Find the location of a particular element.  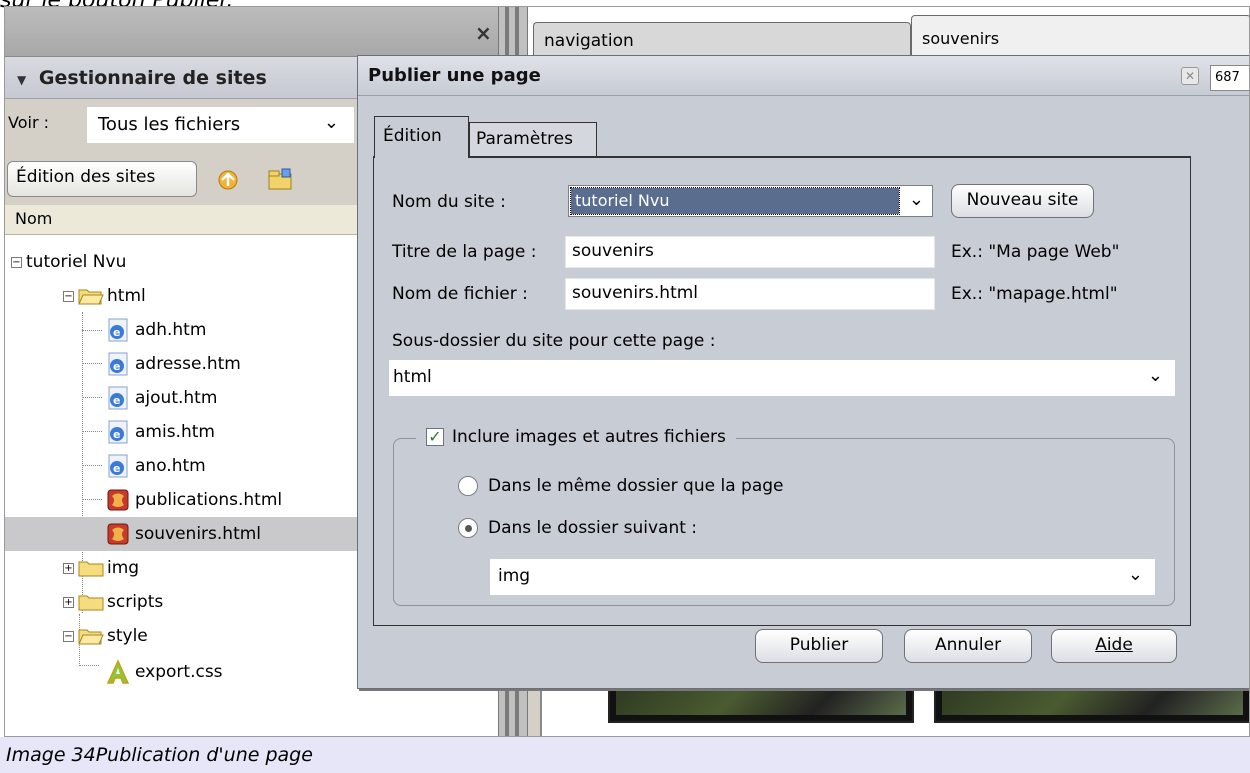

filename-label: Nom de fichier : is located at coordinates (460, 294).